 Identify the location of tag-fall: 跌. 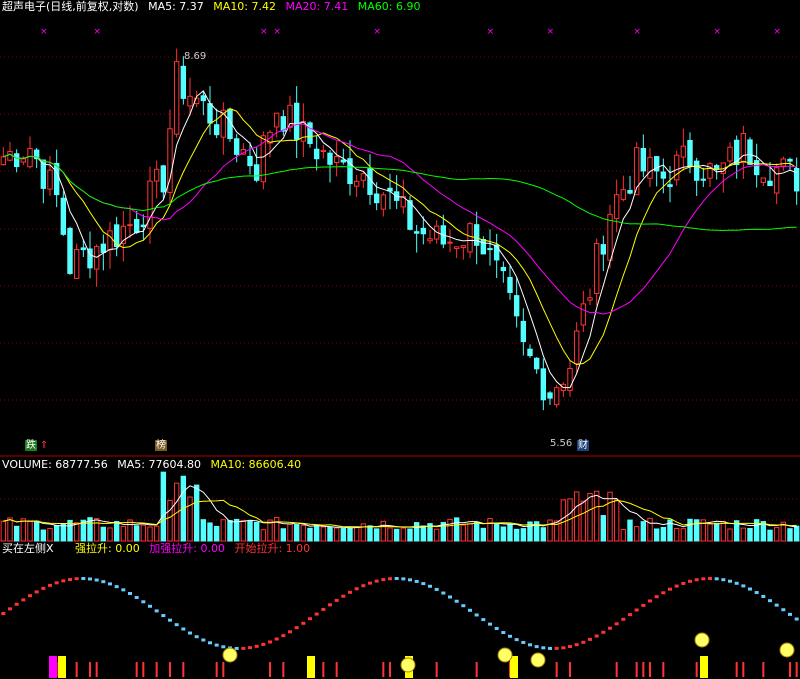
(31, 445).